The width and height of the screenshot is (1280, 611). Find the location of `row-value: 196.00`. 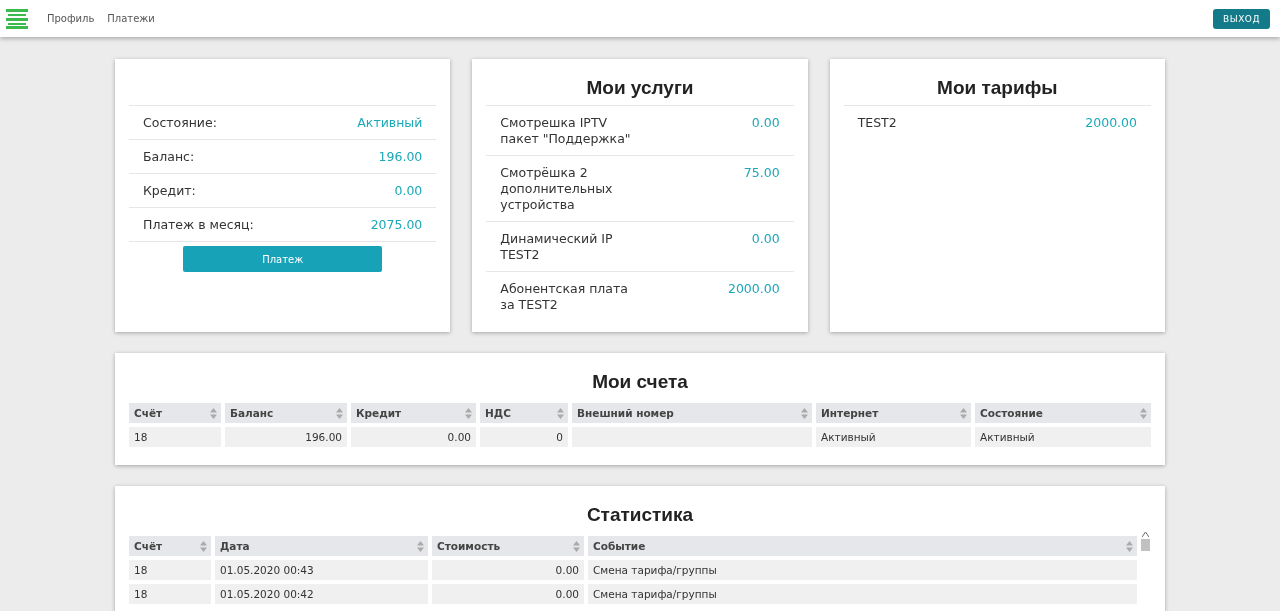

row-value: 196.00 is located at coordinates (400, 157).